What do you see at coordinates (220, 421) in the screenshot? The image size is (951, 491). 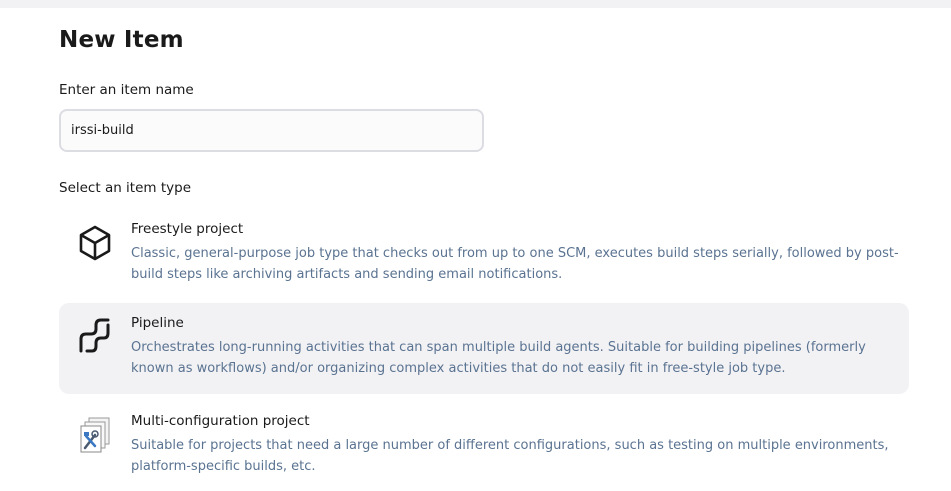 I see `item-type-name: Multi-configuration project` at bounding box center [220, 421].